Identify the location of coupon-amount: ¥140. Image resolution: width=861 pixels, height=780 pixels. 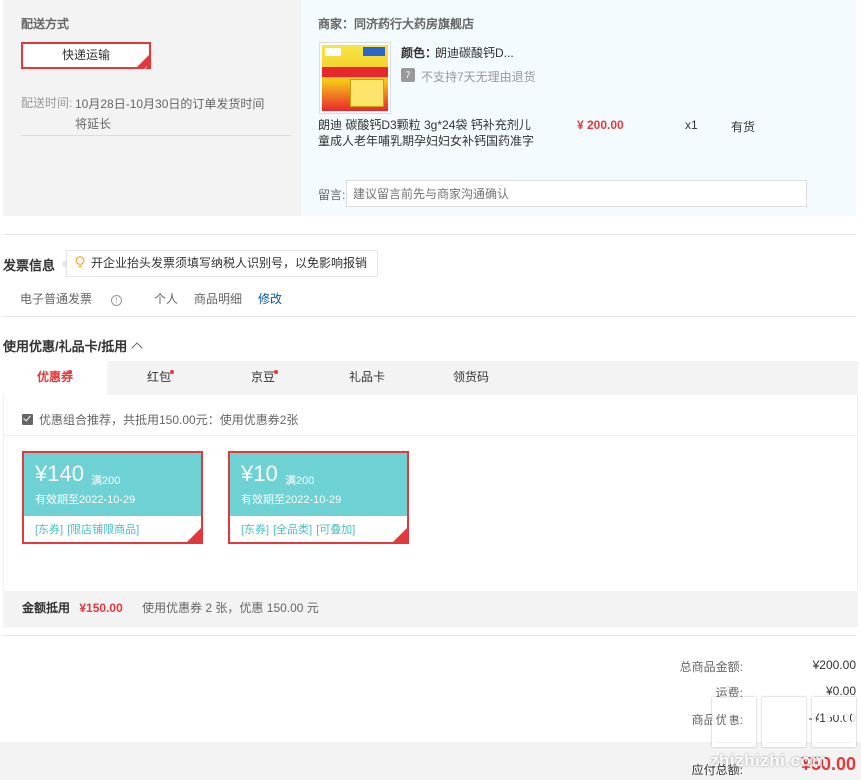
(59, 473).